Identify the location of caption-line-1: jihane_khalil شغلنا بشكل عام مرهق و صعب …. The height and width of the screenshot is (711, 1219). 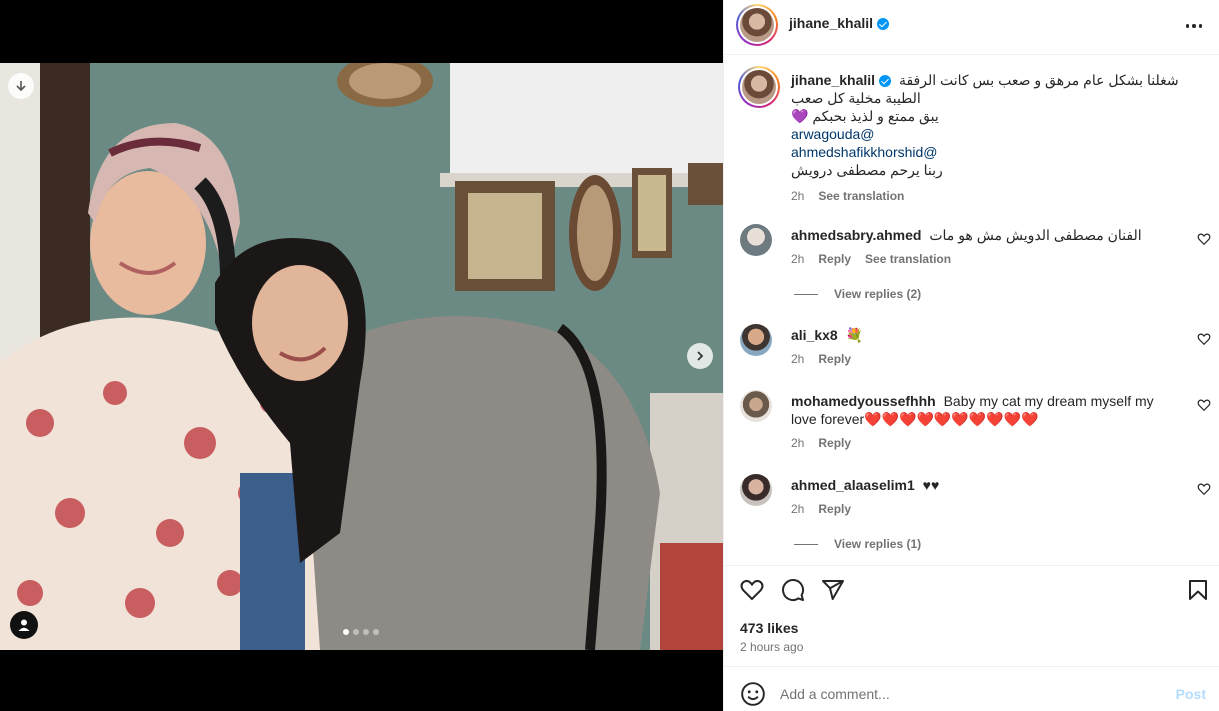
(991, 80).